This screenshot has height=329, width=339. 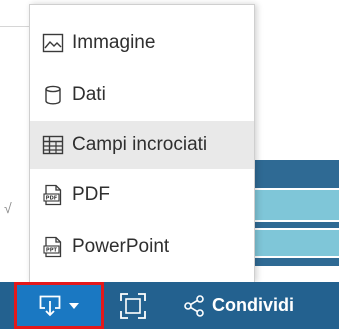 I want to click on crosstab-icon, so click(x=53, y=145).